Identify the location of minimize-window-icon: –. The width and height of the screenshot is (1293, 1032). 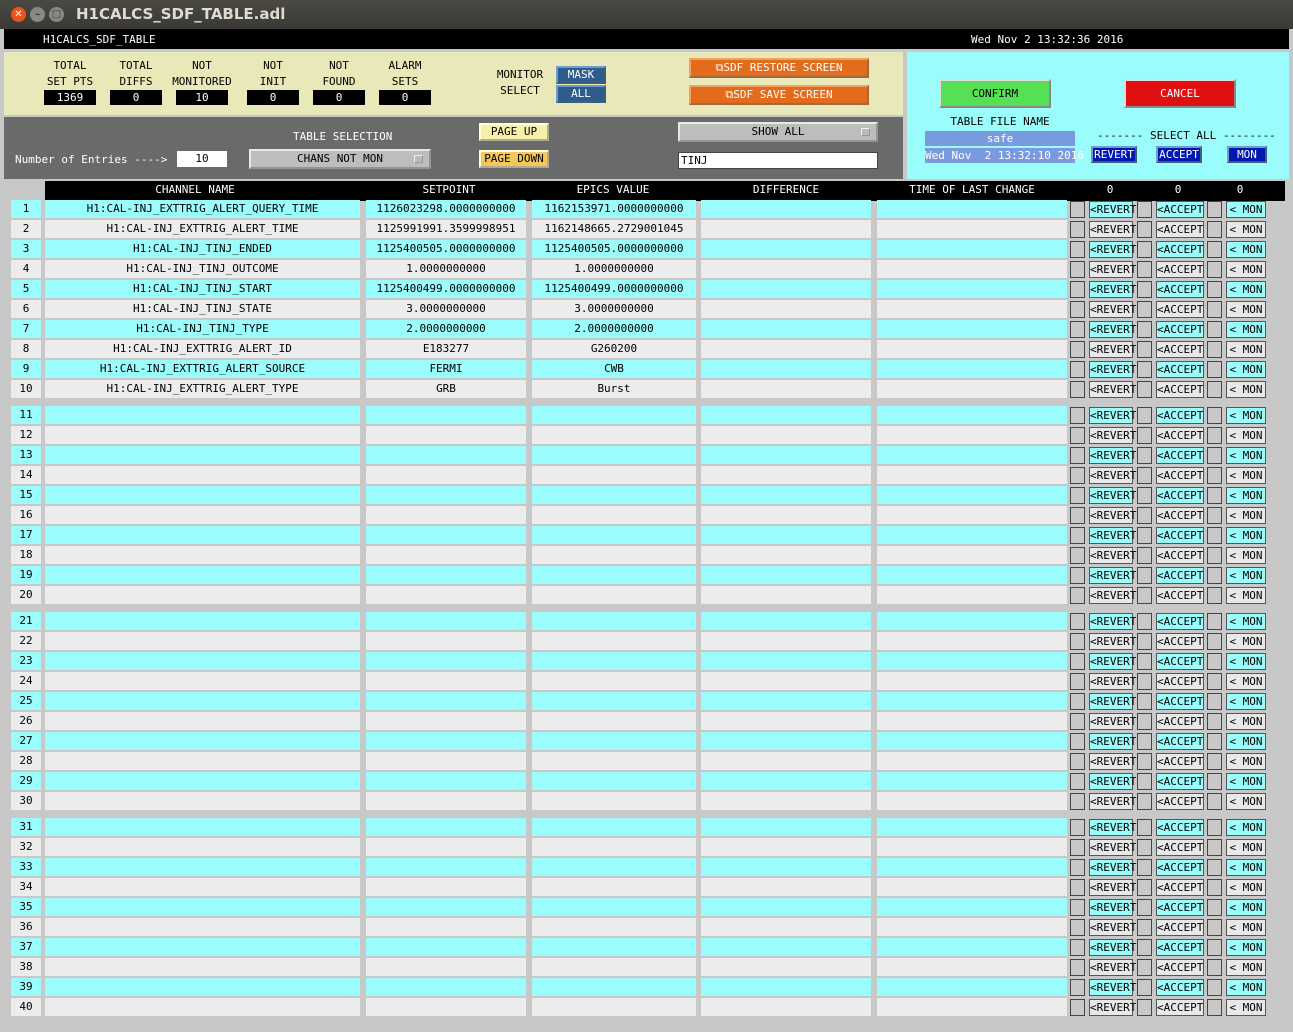
(37, 14).